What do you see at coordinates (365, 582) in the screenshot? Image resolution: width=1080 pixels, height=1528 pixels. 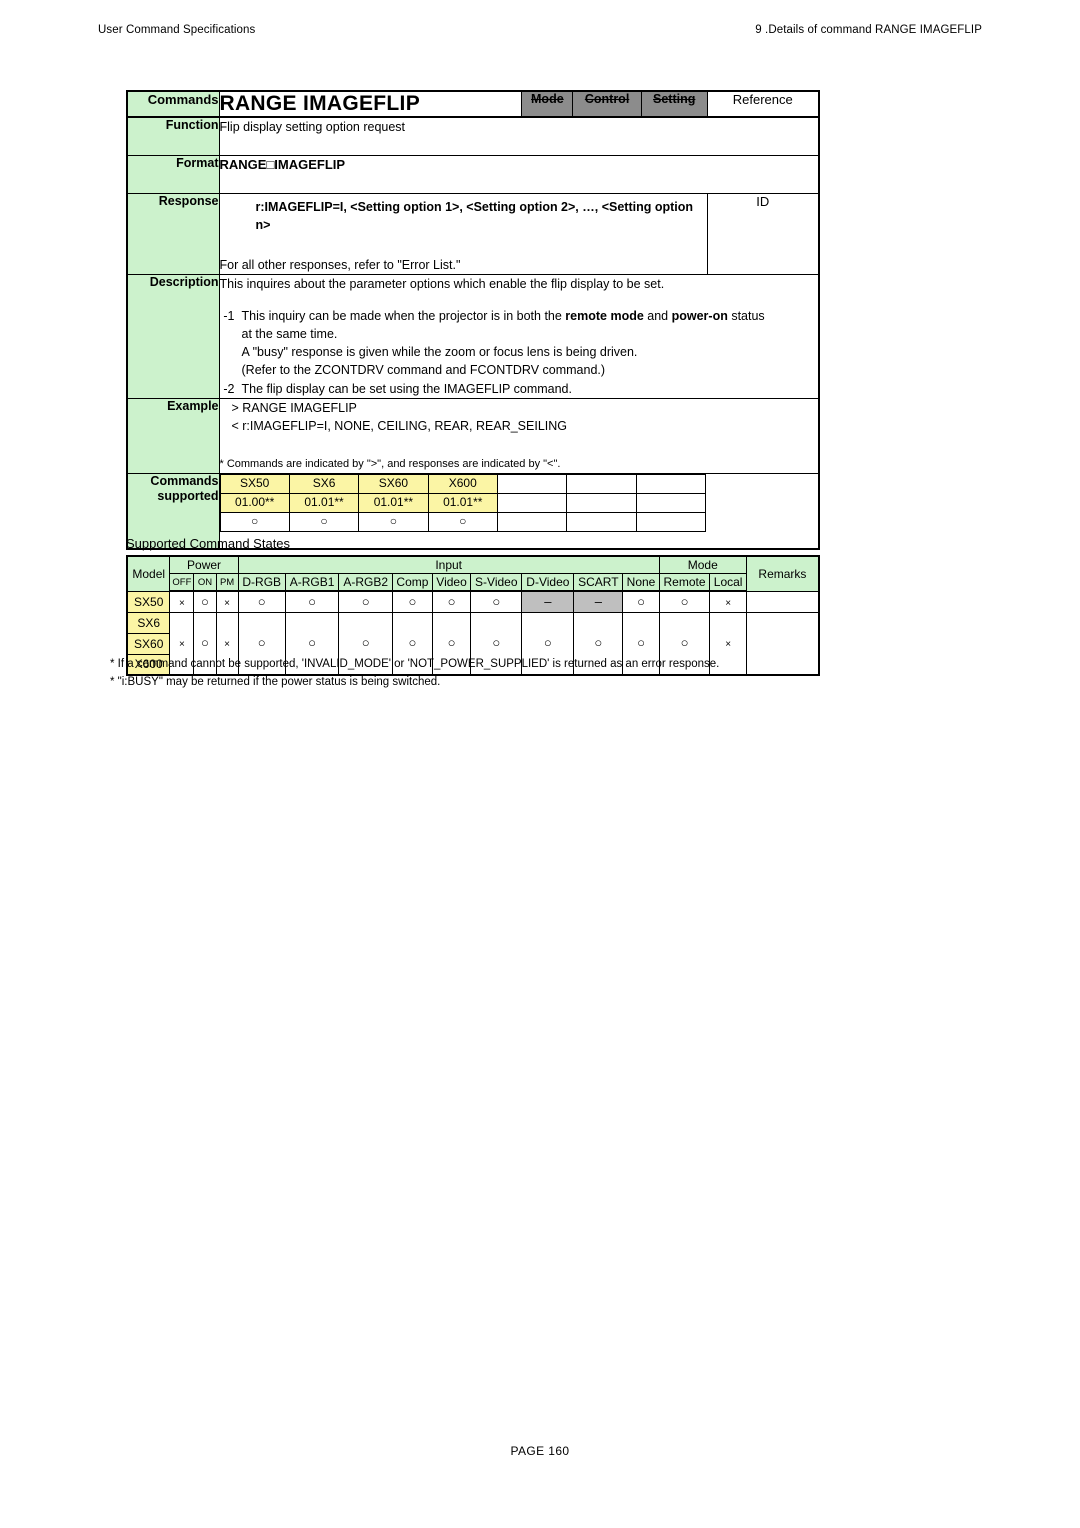 I see `states-header-input-a-rgb2: A-RGB2` at bounding box center [365, 582].